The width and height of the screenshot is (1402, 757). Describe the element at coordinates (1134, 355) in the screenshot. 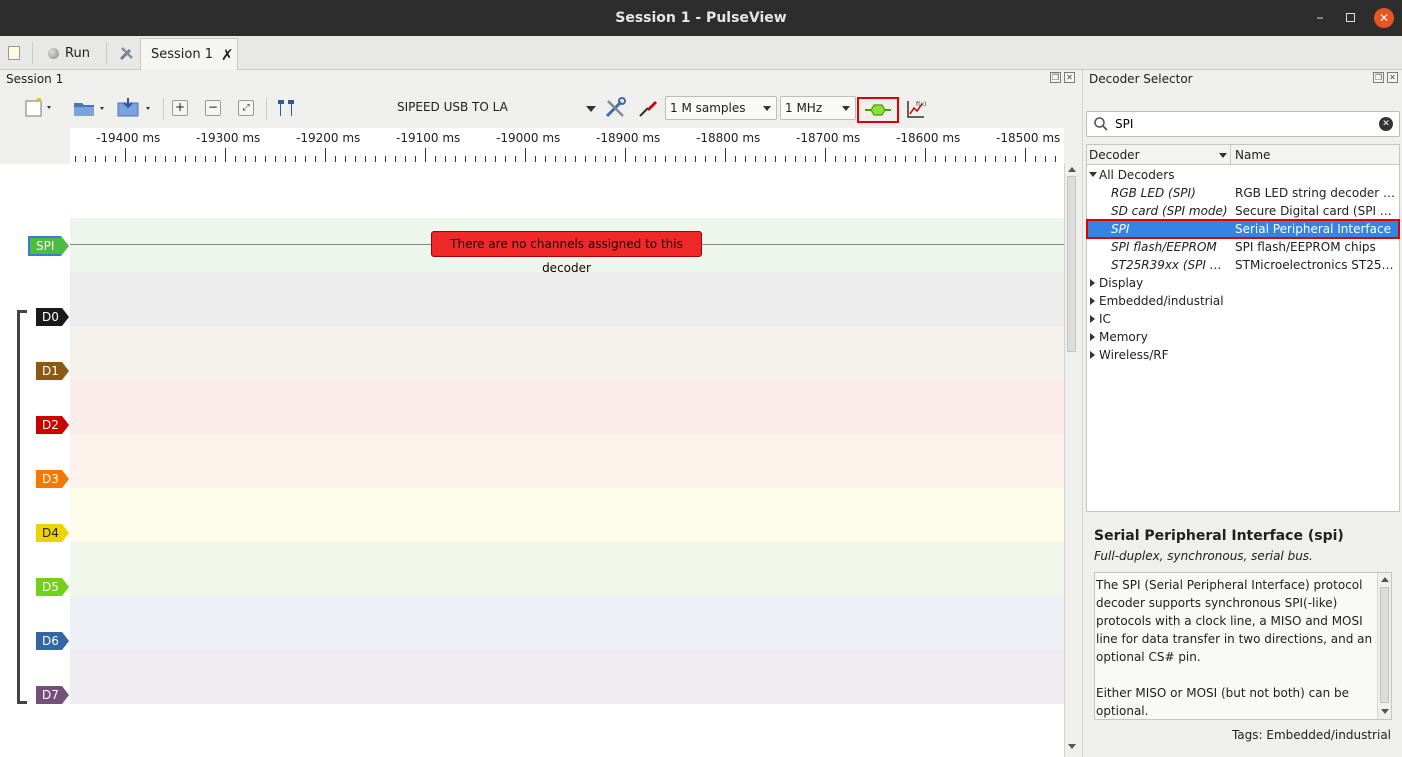

I see `category-label: Wireless/RF` at that location.